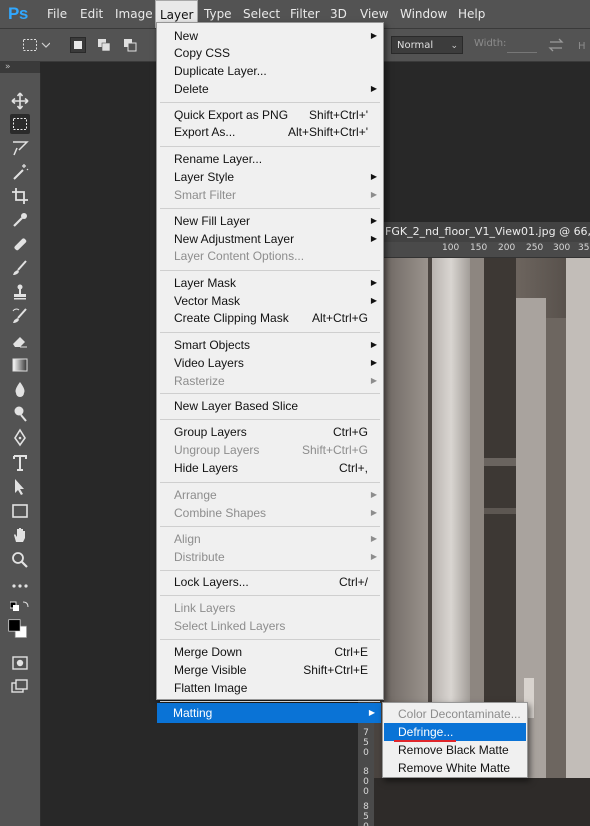 Image resolution: width=590 pixels, height=826 pixels. What do you see at coordinates (455, 768) in the screenshot?
I see `submenu-item-remove-white-matte: Remove White Matte` at bounding box center [455, 768].